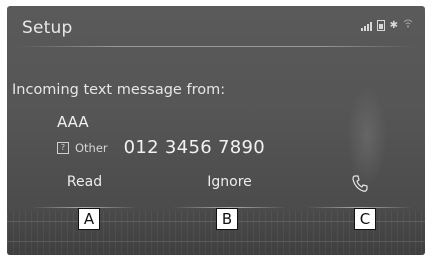 The height and width of the screenshot is (261, 432). What do you see at coordinates (119, 90) in the screenshot?
I see `incoming-message-label: Incoming text message from:` at bounding box center [119, 90].